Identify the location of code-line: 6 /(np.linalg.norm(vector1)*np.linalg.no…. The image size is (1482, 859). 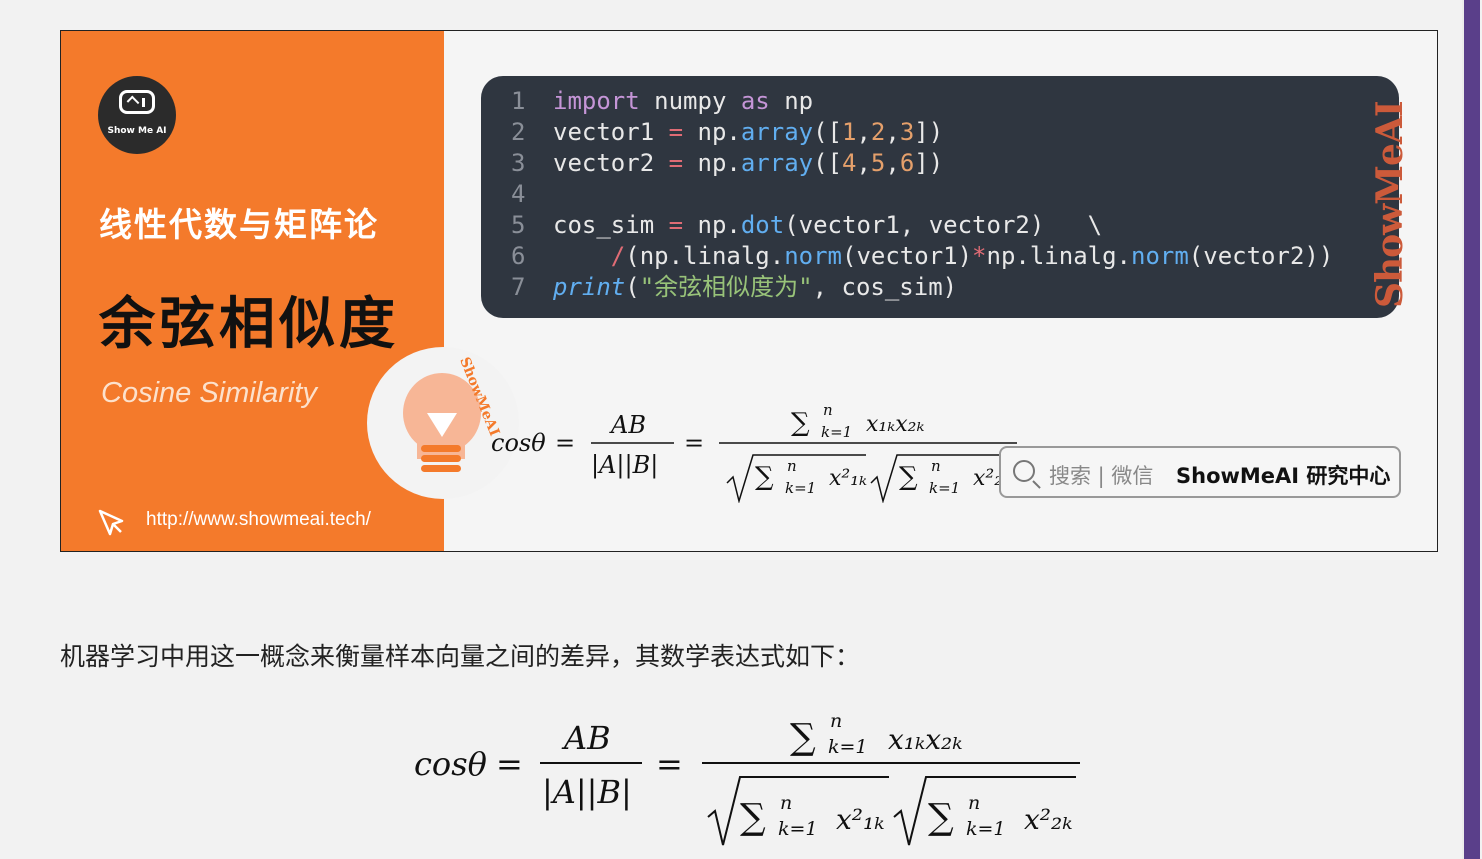
(922, 256).